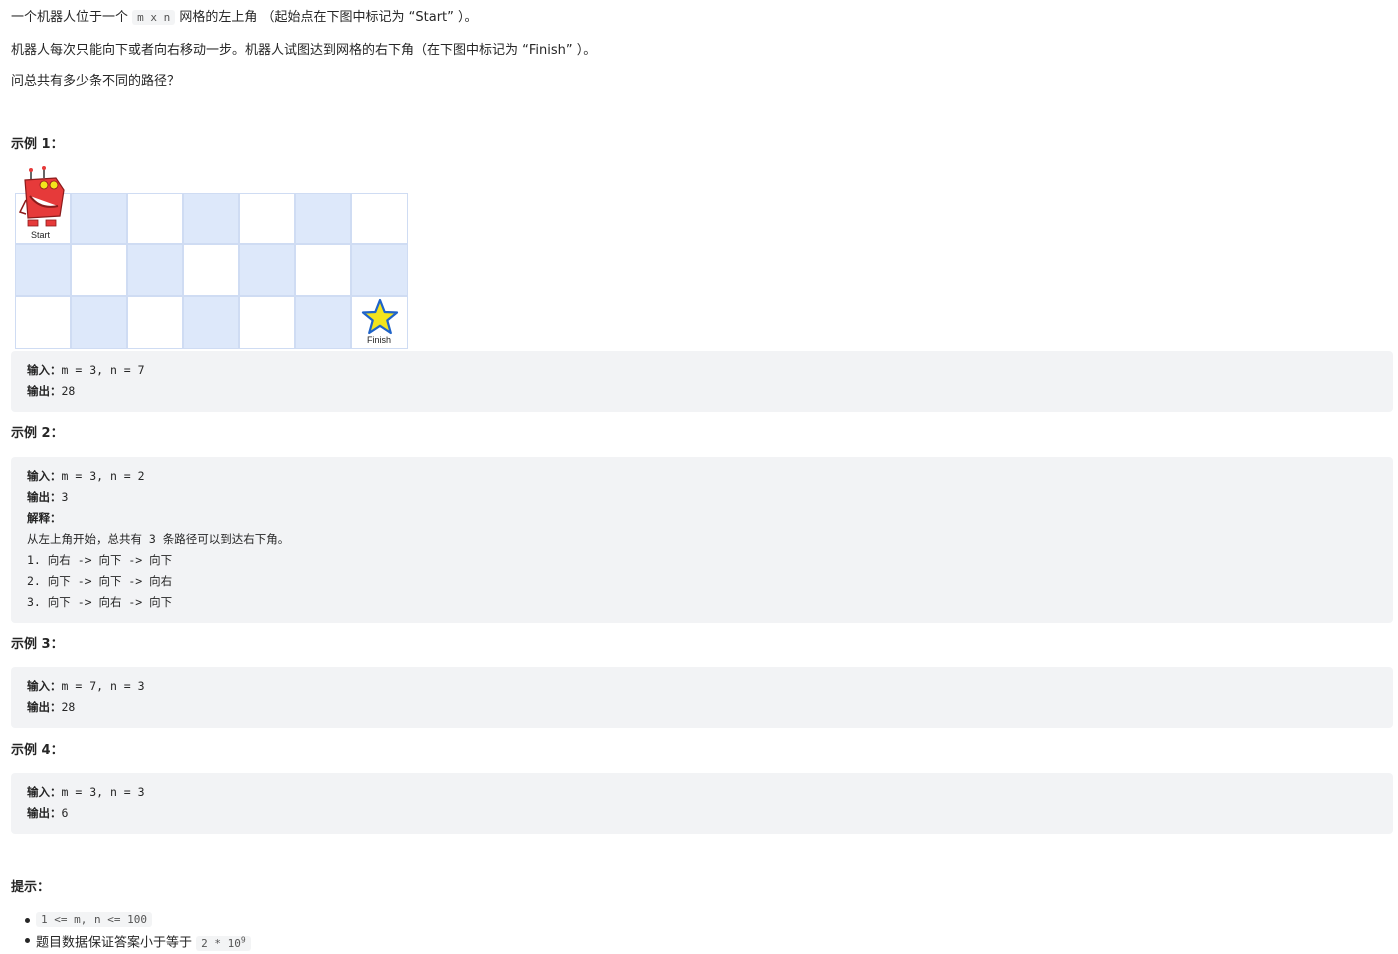  Describe the element at coordinates (243, 939) in the screenshot. I see `hint-answer-exponent: 9` at that location.